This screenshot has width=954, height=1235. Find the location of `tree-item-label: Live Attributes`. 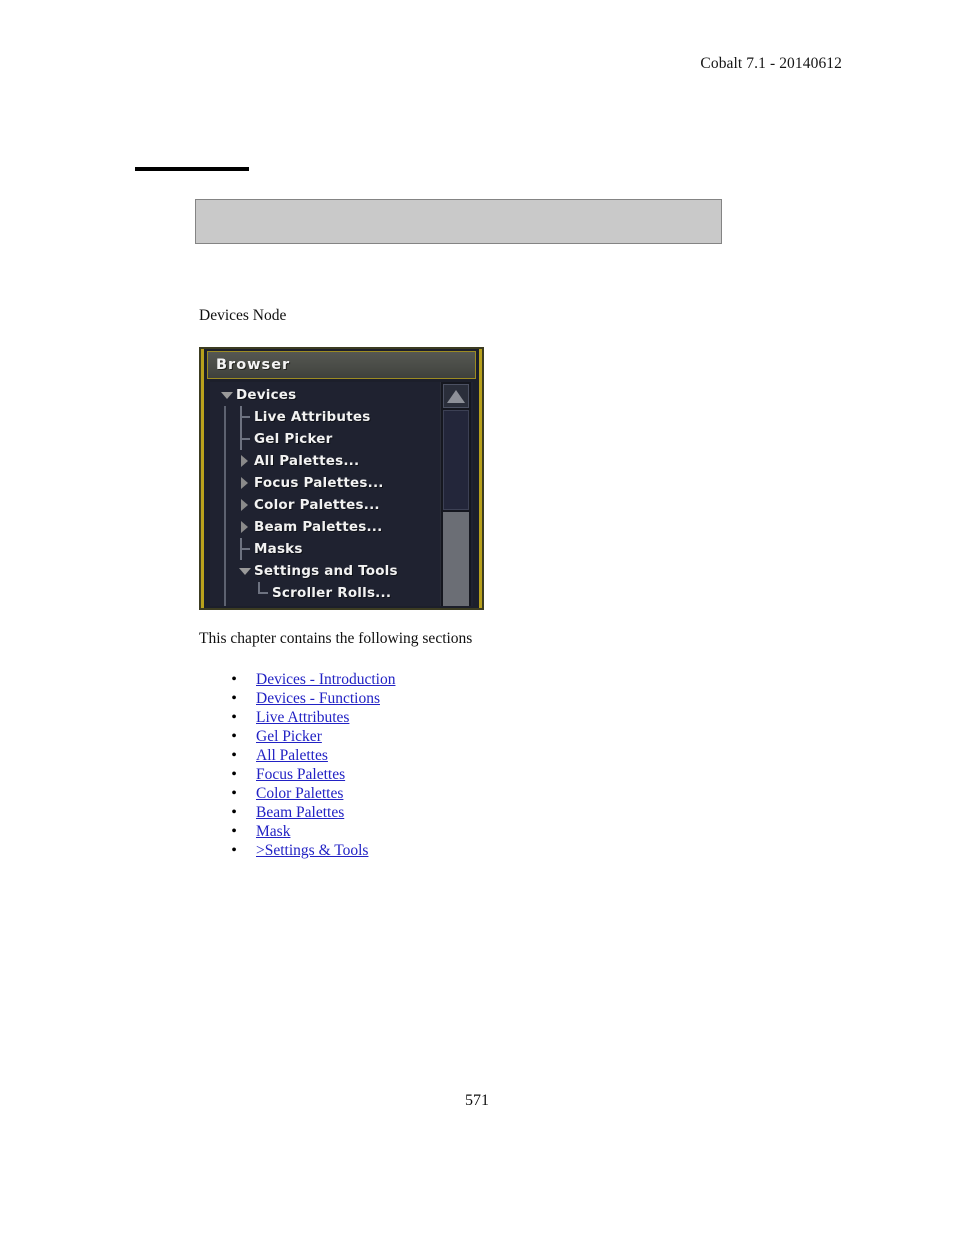

tree-item-label: Live Attributes is located at coordinates (312, 417).